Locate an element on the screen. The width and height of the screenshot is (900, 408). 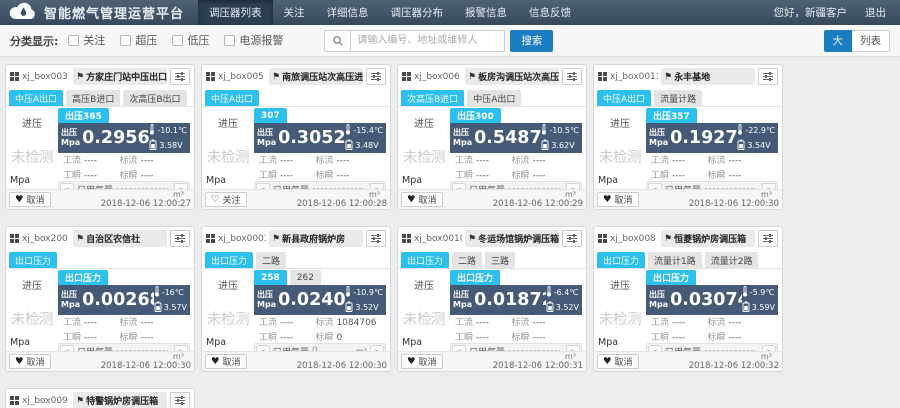
nav-item: 调压器分布 is located at coordinates (417, 12).